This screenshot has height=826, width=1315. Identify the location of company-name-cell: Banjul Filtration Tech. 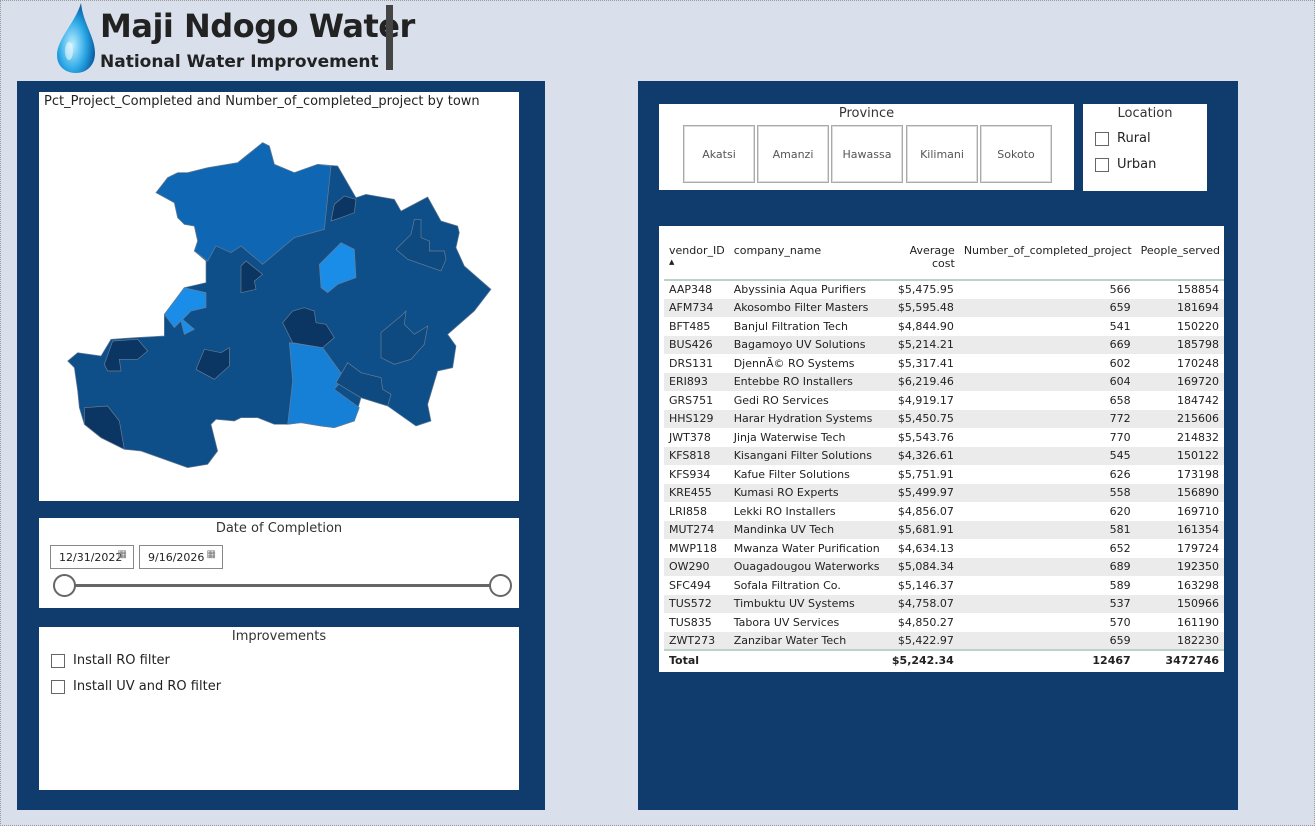
(790, 326).